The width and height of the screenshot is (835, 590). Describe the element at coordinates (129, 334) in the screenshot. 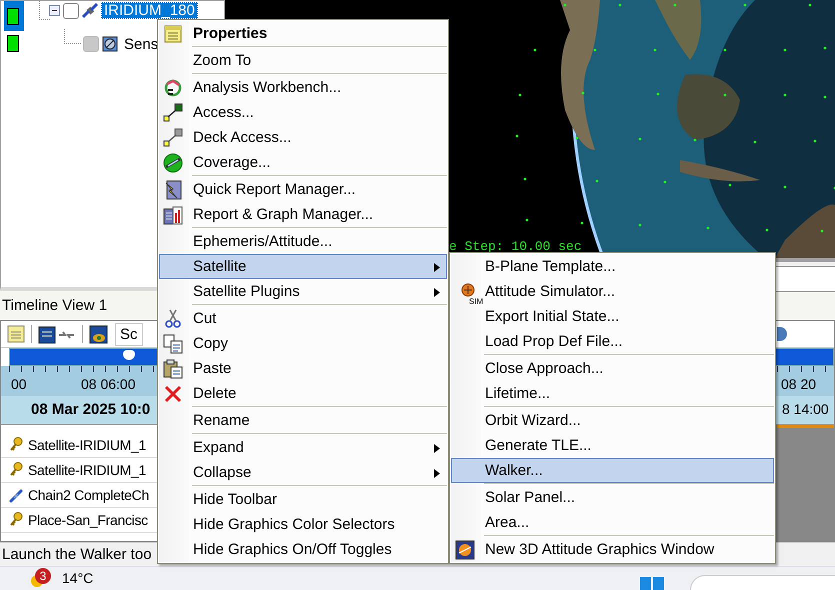

I see `dropdown-field: Sc` at that location.